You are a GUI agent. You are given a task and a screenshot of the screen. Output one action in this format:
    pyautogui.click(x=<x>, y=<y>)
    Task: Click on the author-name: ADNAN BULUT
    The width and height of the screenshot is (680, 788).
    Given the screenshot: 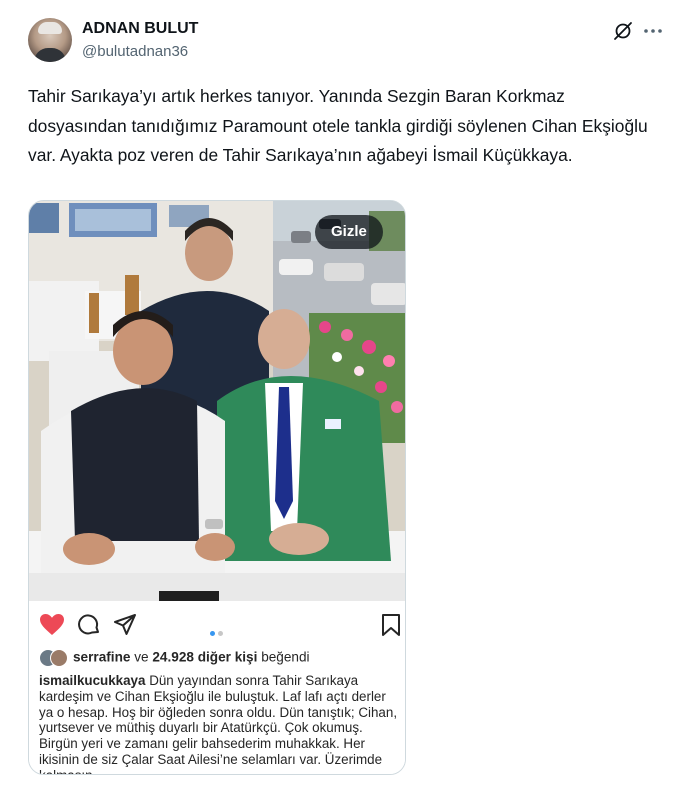 What is the action you would take?
    pyautogui.click(x=140, y=29)
    